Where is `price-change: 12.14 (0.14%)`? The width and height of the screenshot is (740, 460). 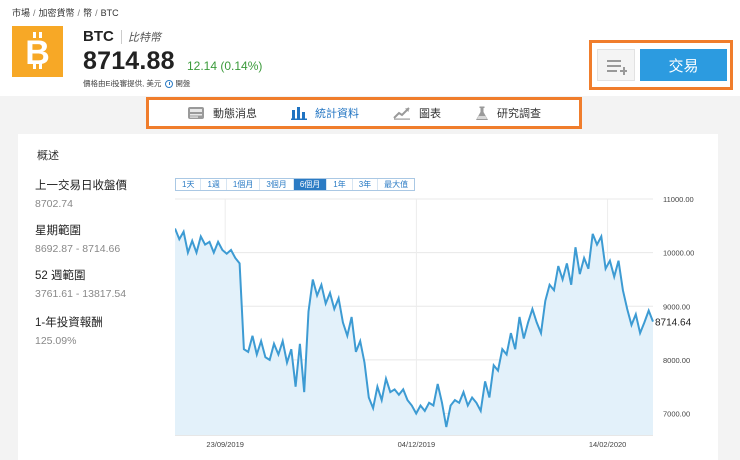
price-change: 12.14 (0.14%) is located at coordinates (225, 66).